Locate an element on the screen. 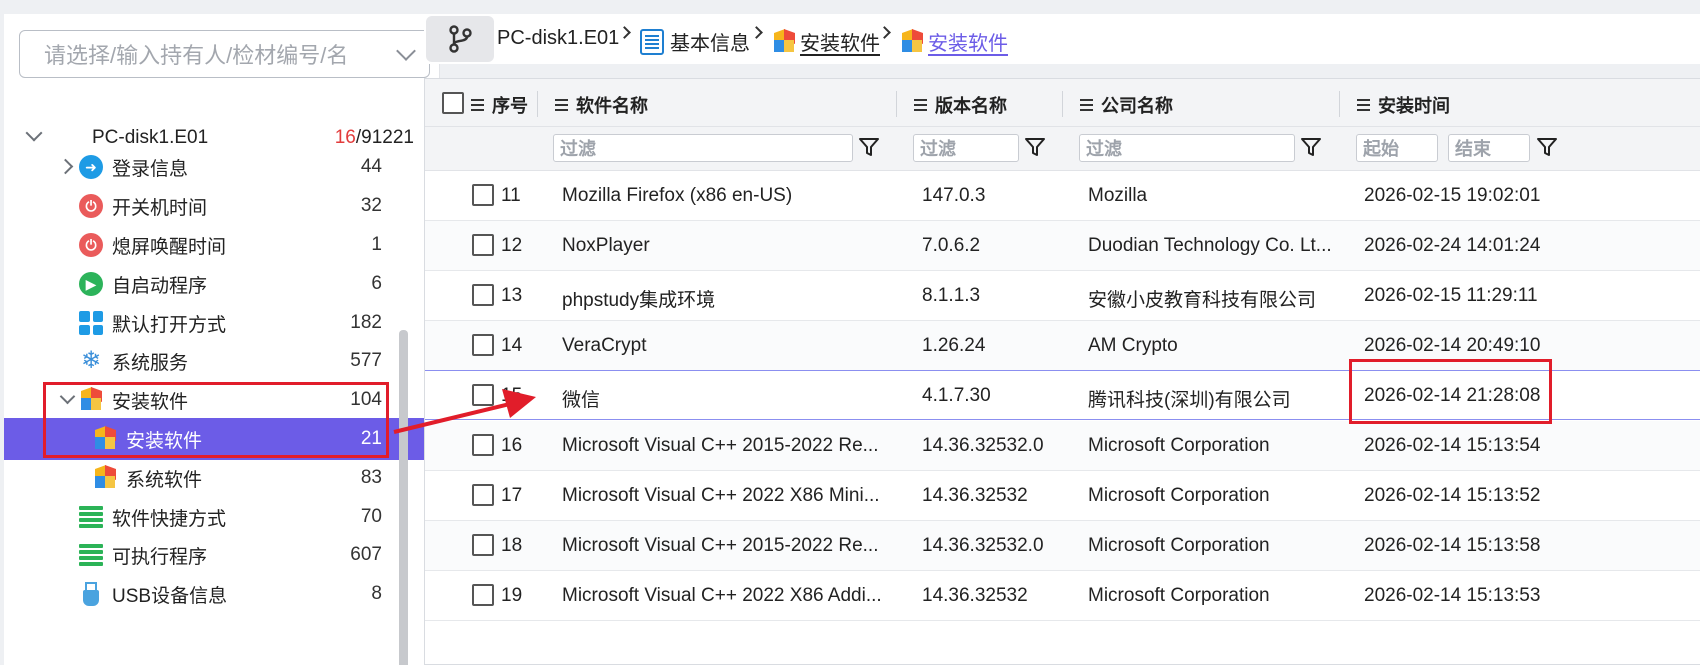  cell-name: 微信 is located at coordinates (581, 400).